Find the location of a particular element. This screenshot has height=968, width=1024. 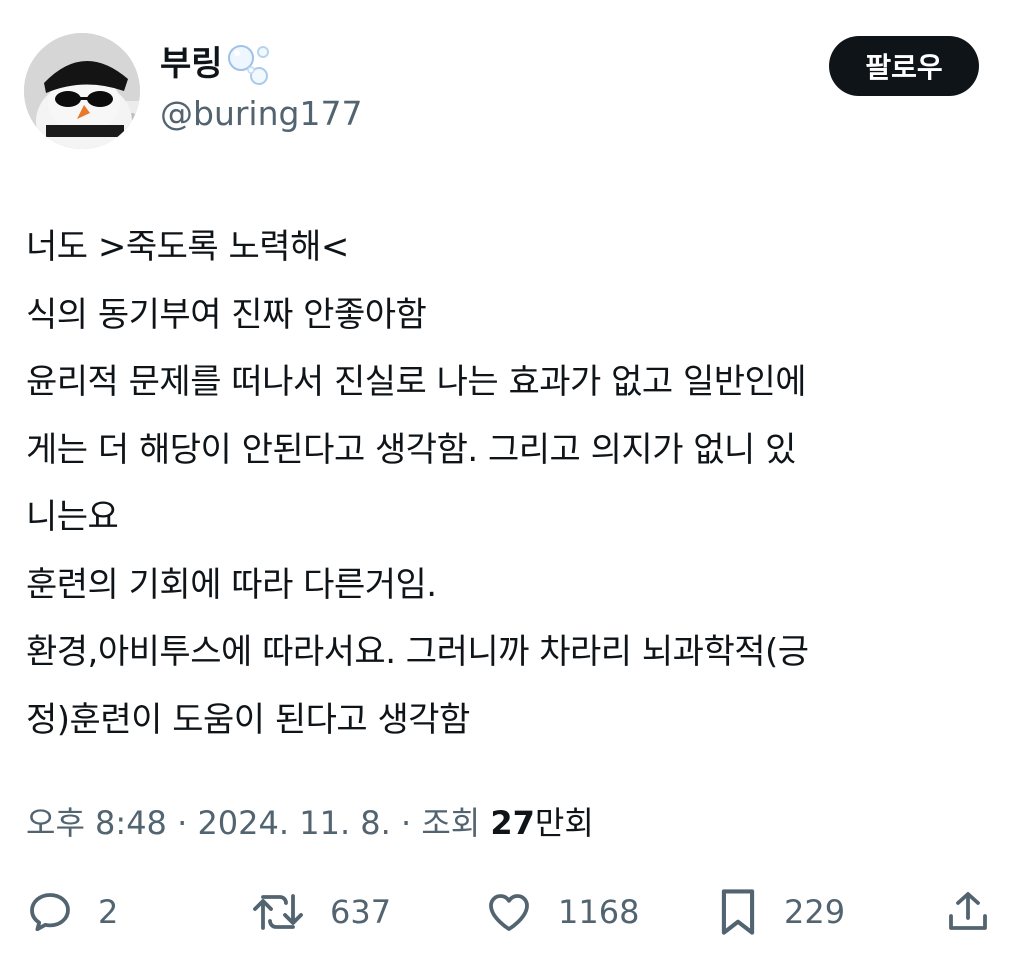

avatar-image is located at coordinates (82, 91).